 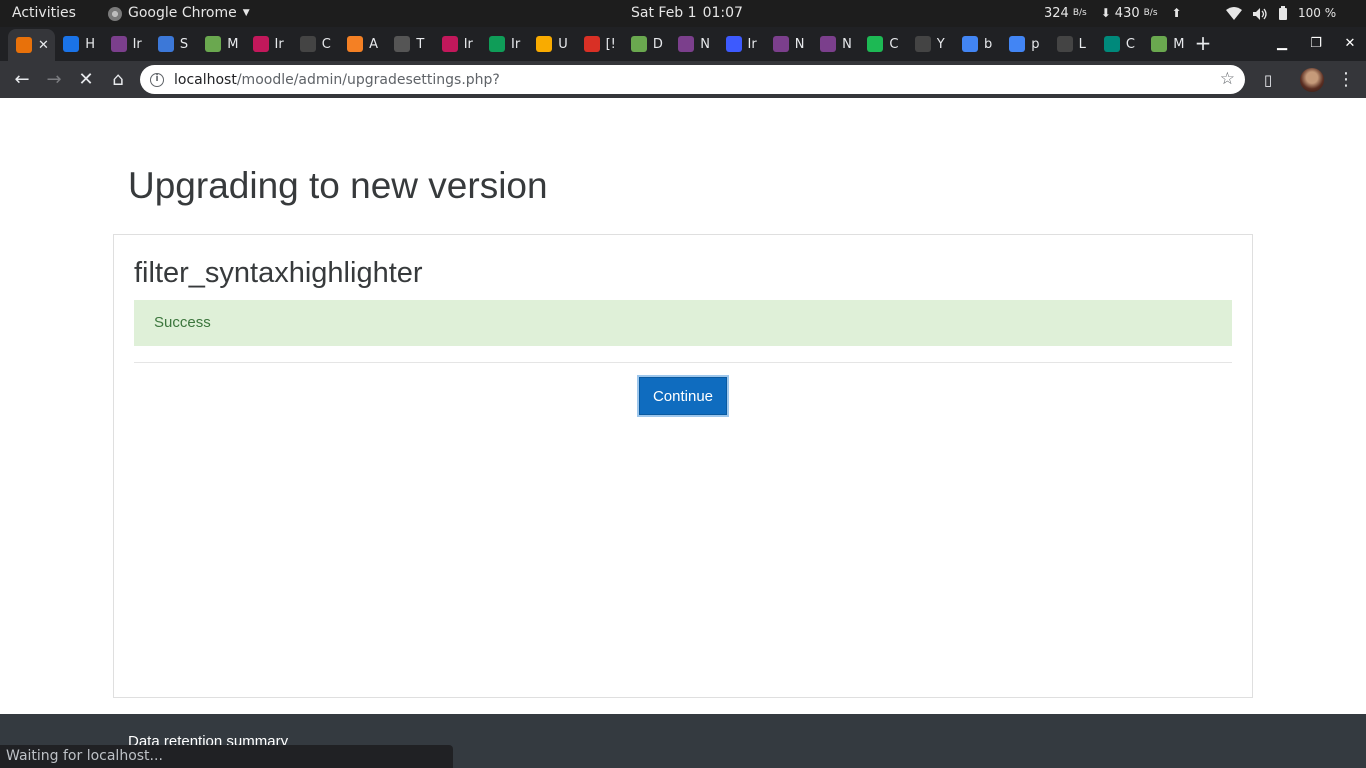 What do you see at coordinates (182, 13) in the screenshot?
I see `app-menu-label: Google Chrome` at bounding box center [182, 13].